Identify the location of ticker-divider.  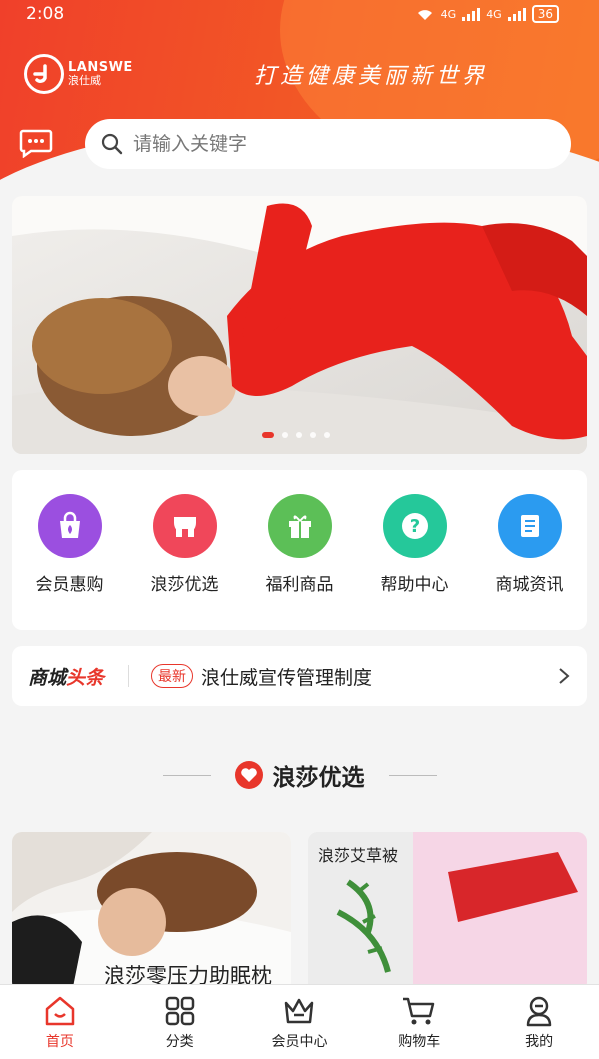
(129, 676).